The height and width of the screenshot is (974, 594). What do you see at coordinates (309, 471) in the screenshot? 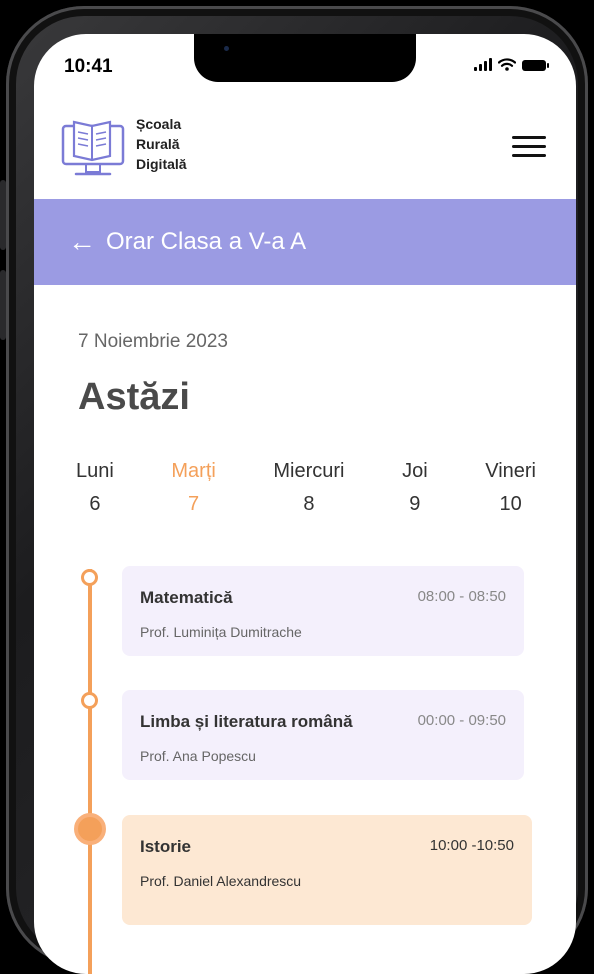
I see `day-name: Miercuri` at bounding box center [309, 471].